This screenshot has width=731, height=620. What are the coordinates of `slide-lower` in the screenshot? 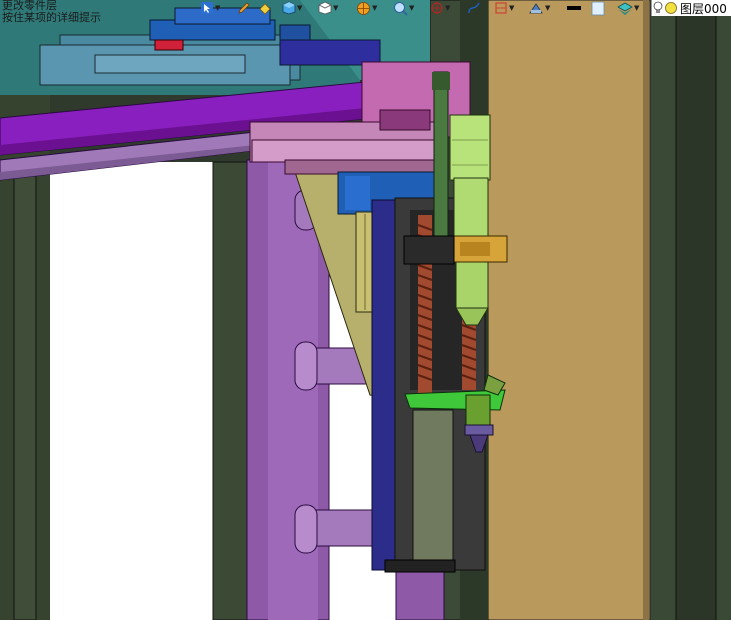 It's located at (433, 487).